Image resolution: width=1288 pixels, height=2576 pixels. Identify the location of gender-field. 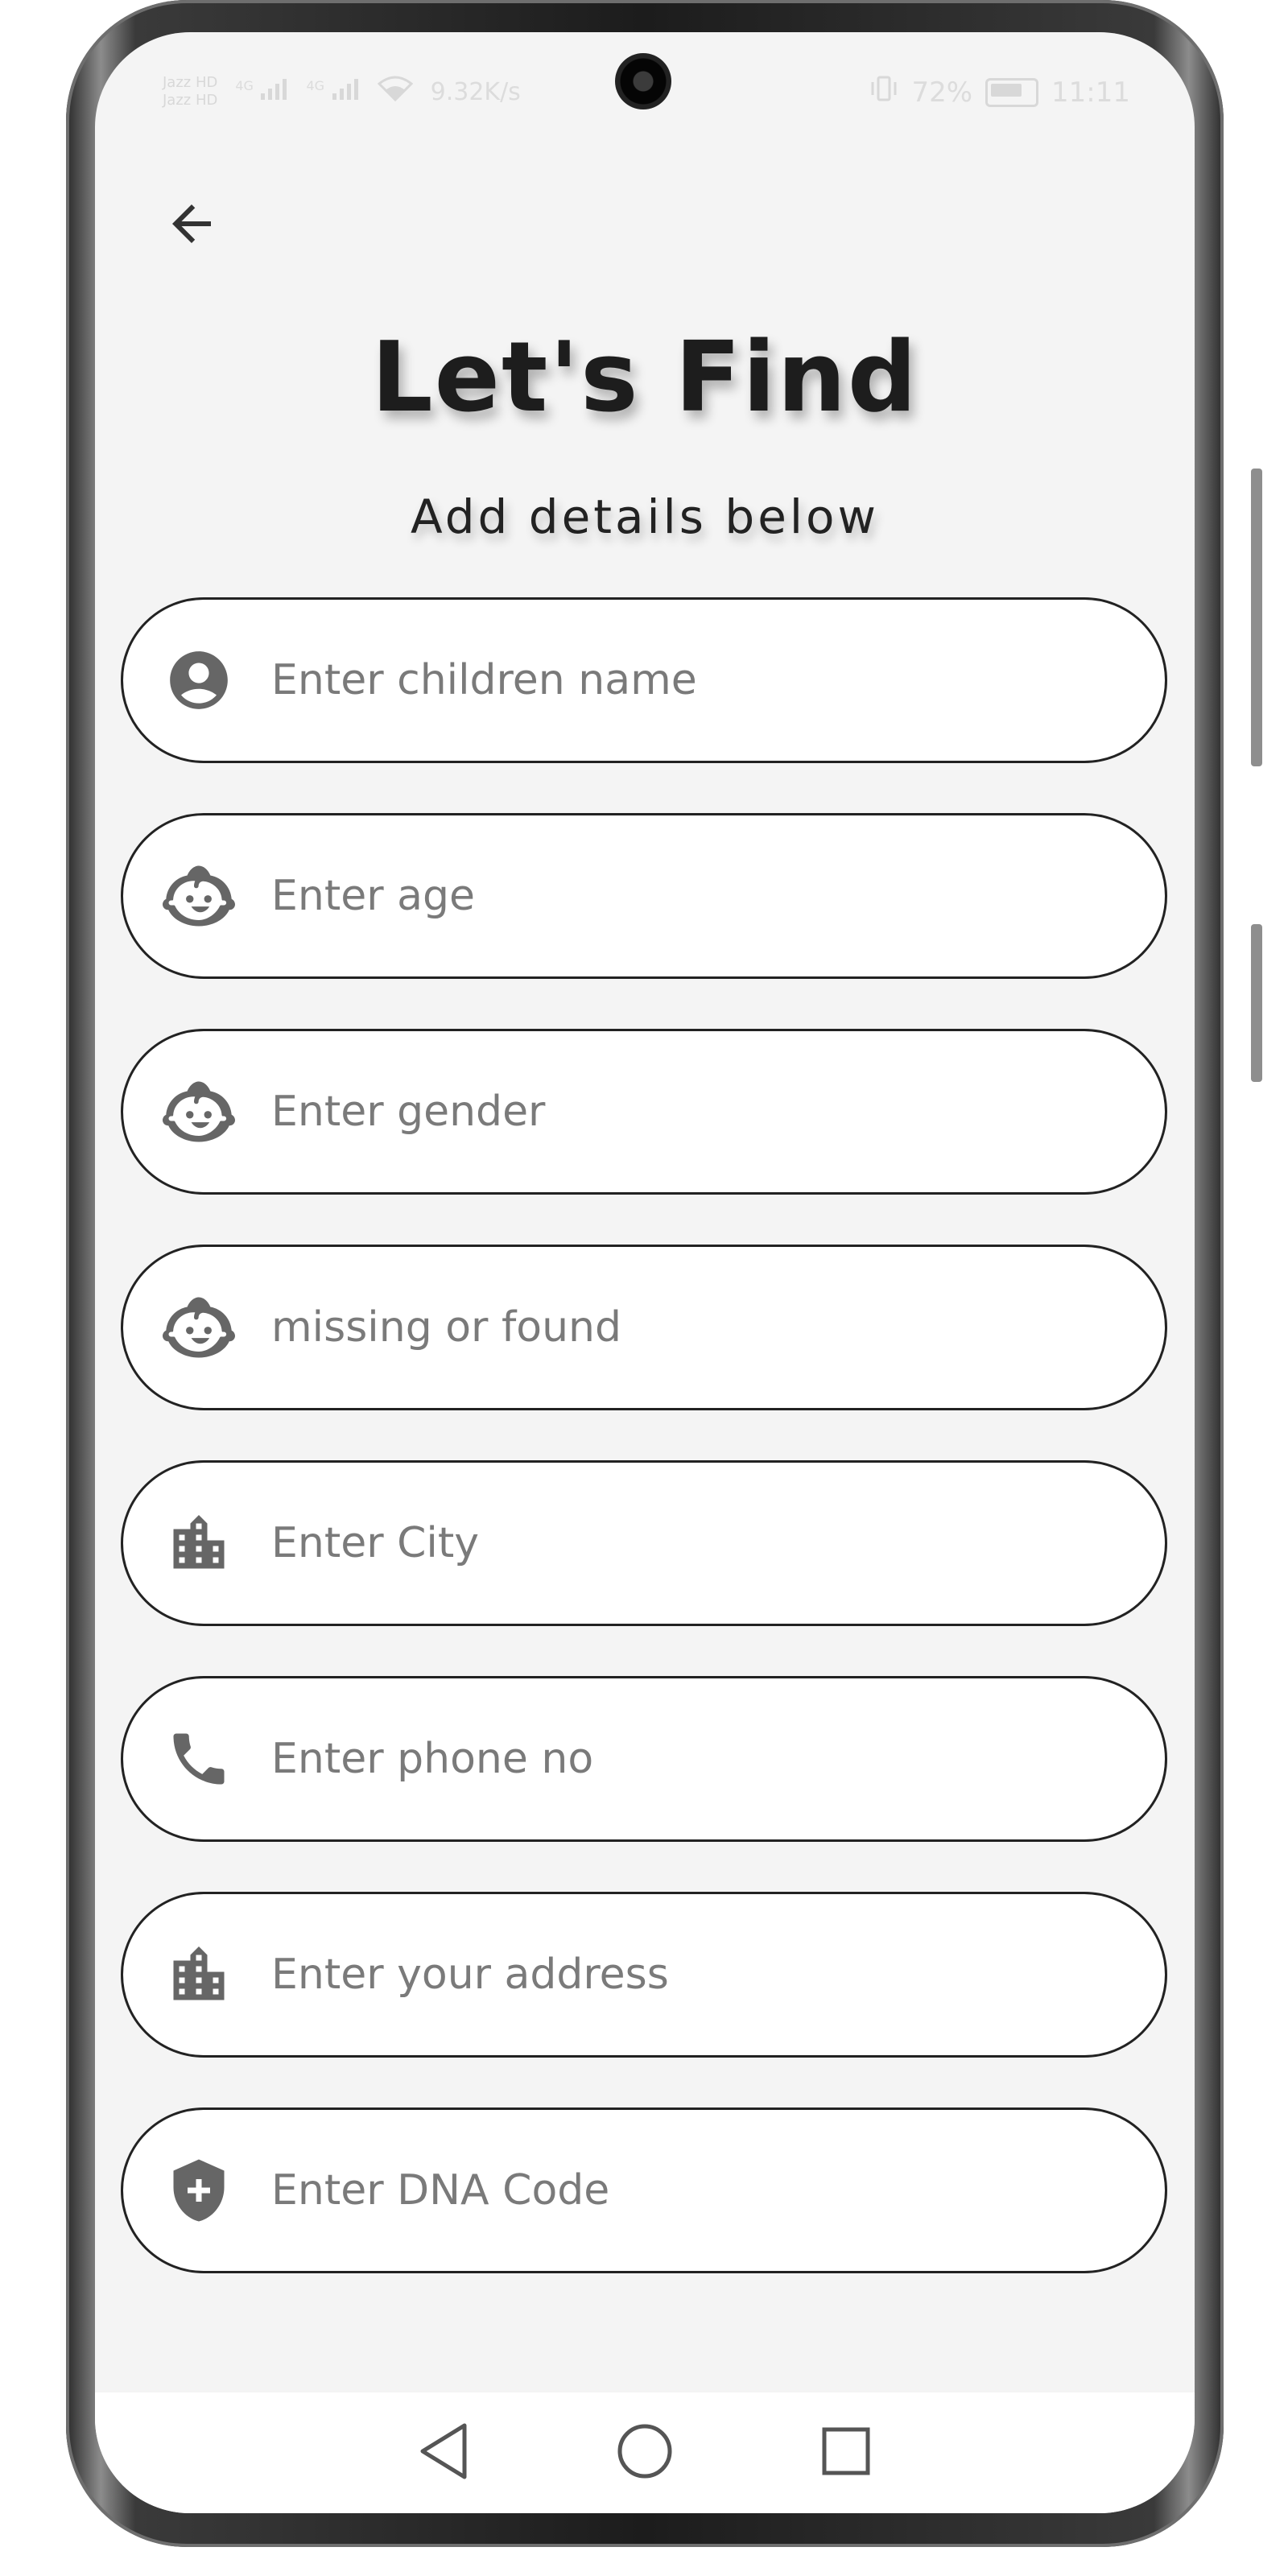
(644, 1112).